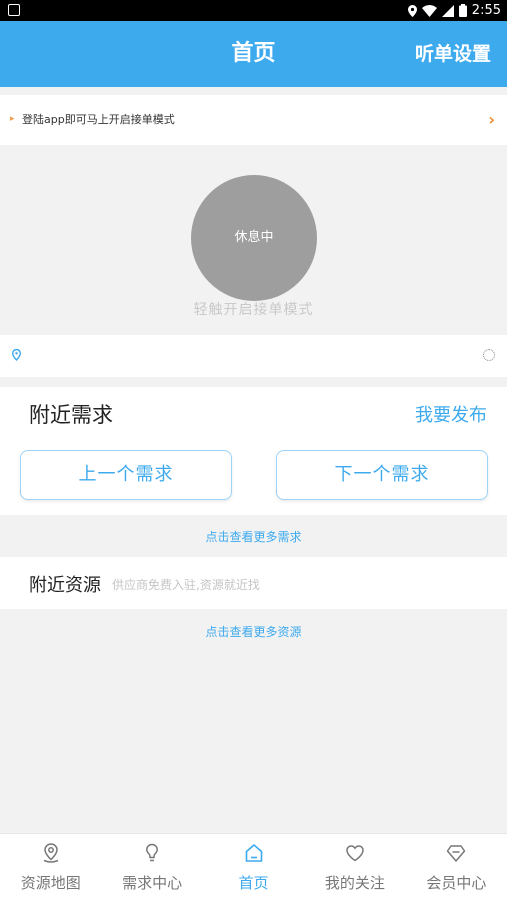 The width and height of the screenshot is (507, 900). Describe the element at coordinates (253, 451) in the screenshot. I see `nearby-demand-section: 附近需求 我要发布 上一个需求 下一个需求` at that location.